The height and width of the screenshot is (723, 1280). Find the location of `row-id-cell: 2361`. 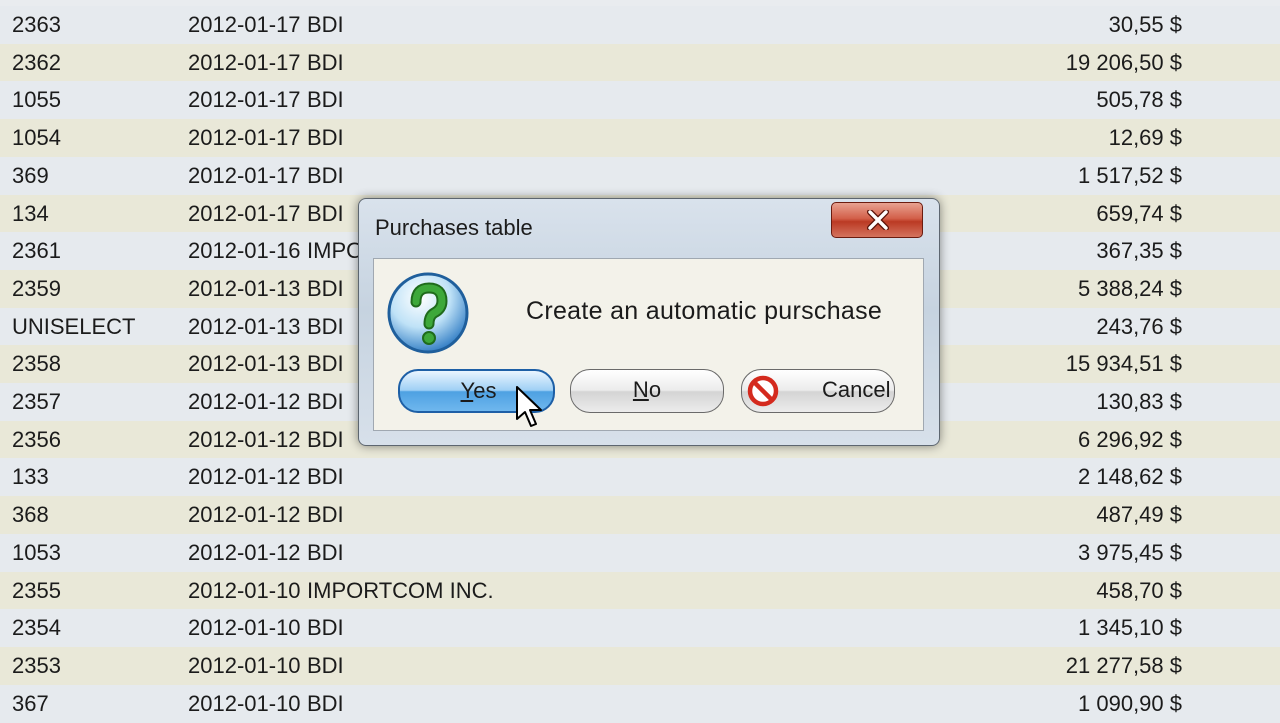

row-id-cell: 2361 is located at coordinates (36, 251).